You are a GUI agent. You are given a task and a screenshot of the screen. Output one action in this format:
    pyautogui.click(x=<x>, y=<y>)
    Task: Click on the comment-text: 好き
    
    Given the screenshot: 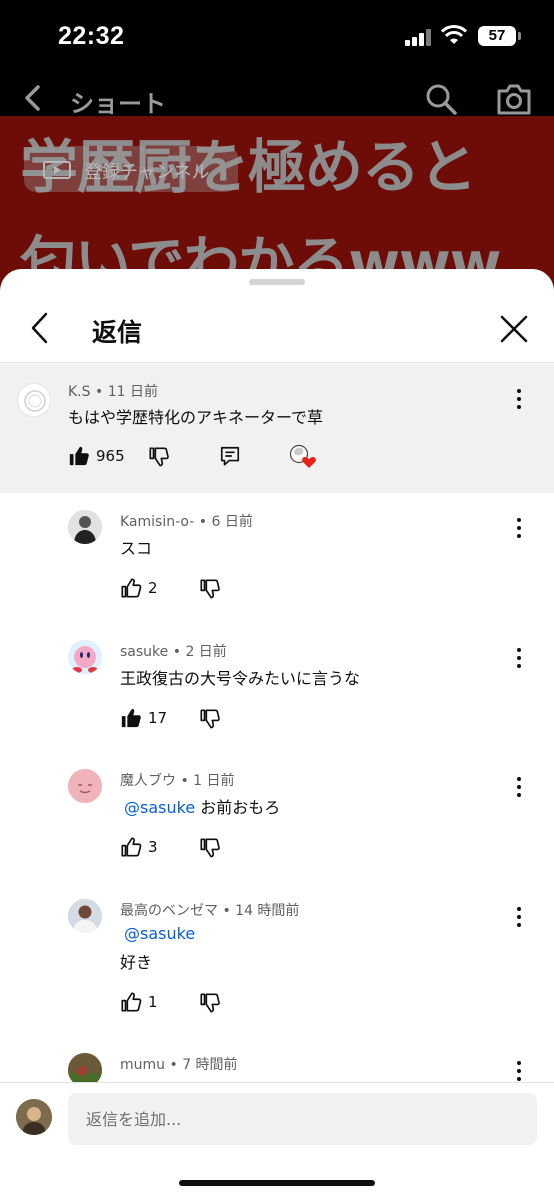 What is the action you would take?
    pyautogui.click(x=136, y=961)
    